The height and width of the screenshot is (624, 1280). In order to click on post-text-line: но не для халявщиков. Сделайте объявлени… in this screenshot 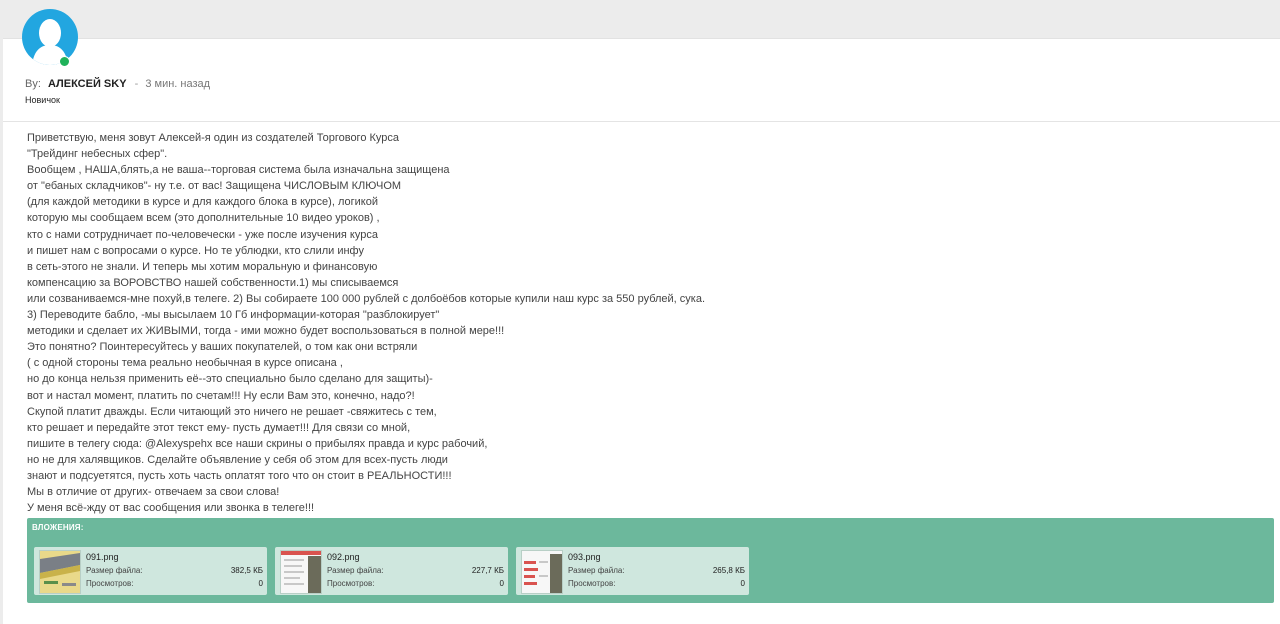, I will do `click(237, 459)`.